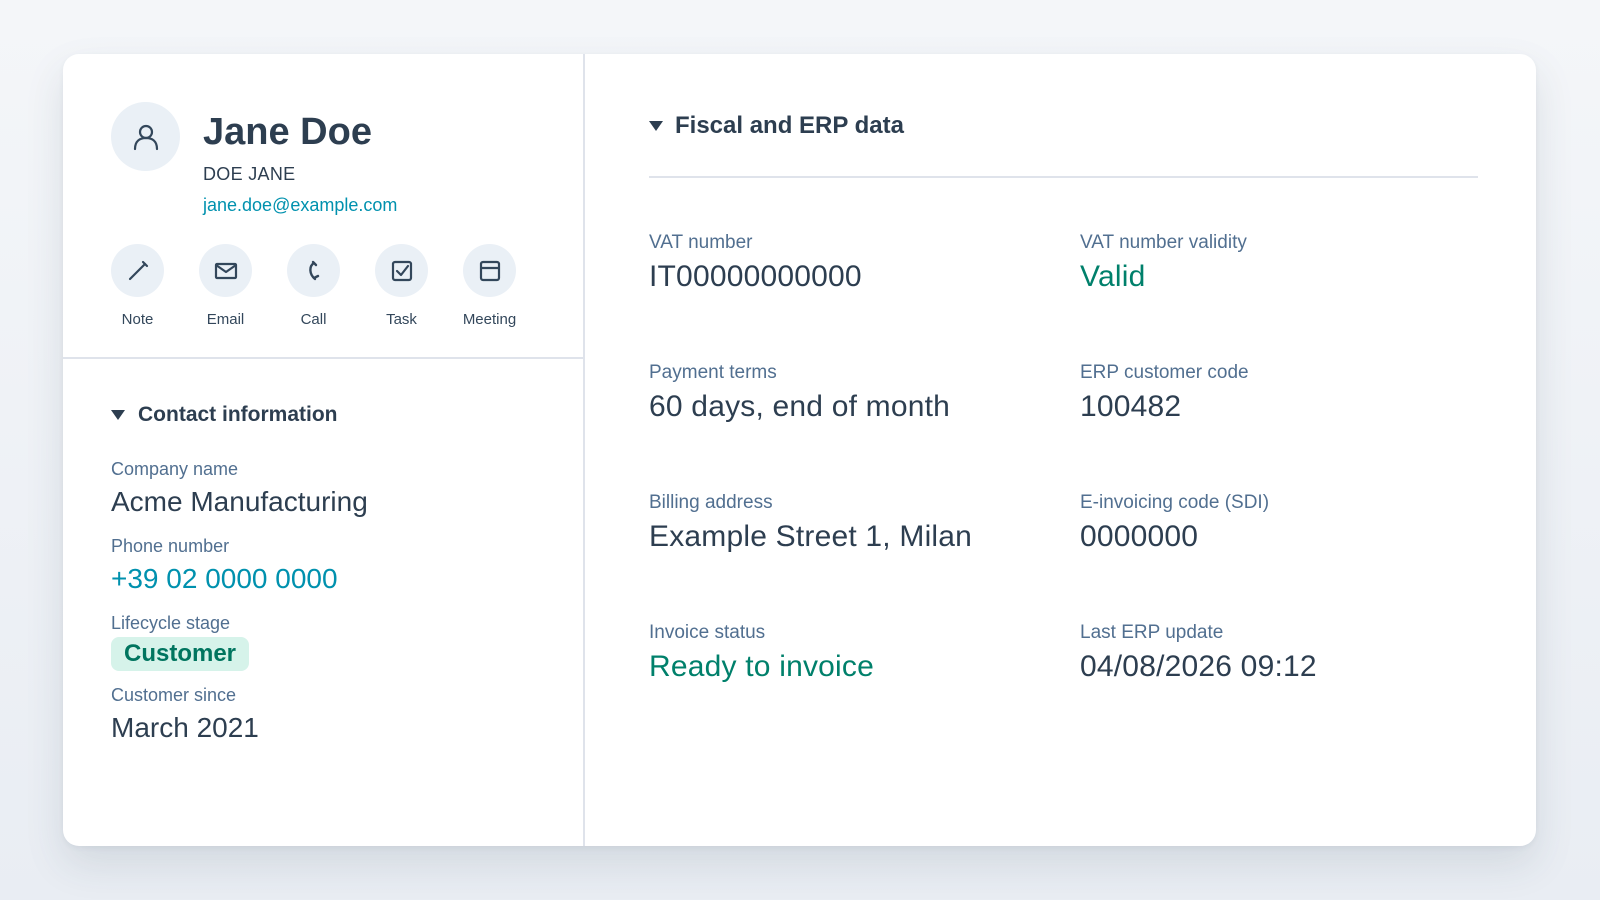 The width and height of the screenshot is (1600, 900). I want to click on payment-terms-value: 60 days, end of month, so click(864, 407).